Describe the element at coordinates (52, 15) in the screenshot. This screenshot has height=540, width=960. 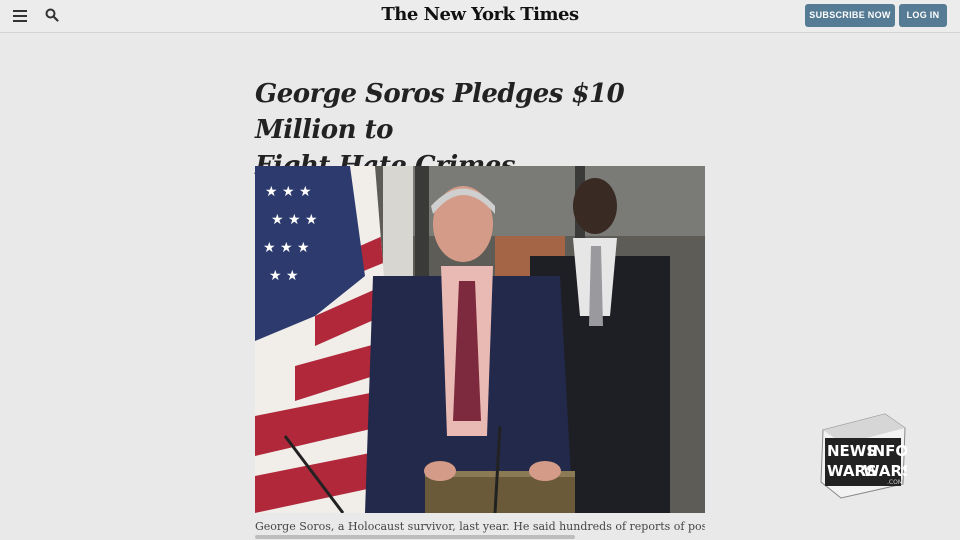
I see `search-icon` at that location.